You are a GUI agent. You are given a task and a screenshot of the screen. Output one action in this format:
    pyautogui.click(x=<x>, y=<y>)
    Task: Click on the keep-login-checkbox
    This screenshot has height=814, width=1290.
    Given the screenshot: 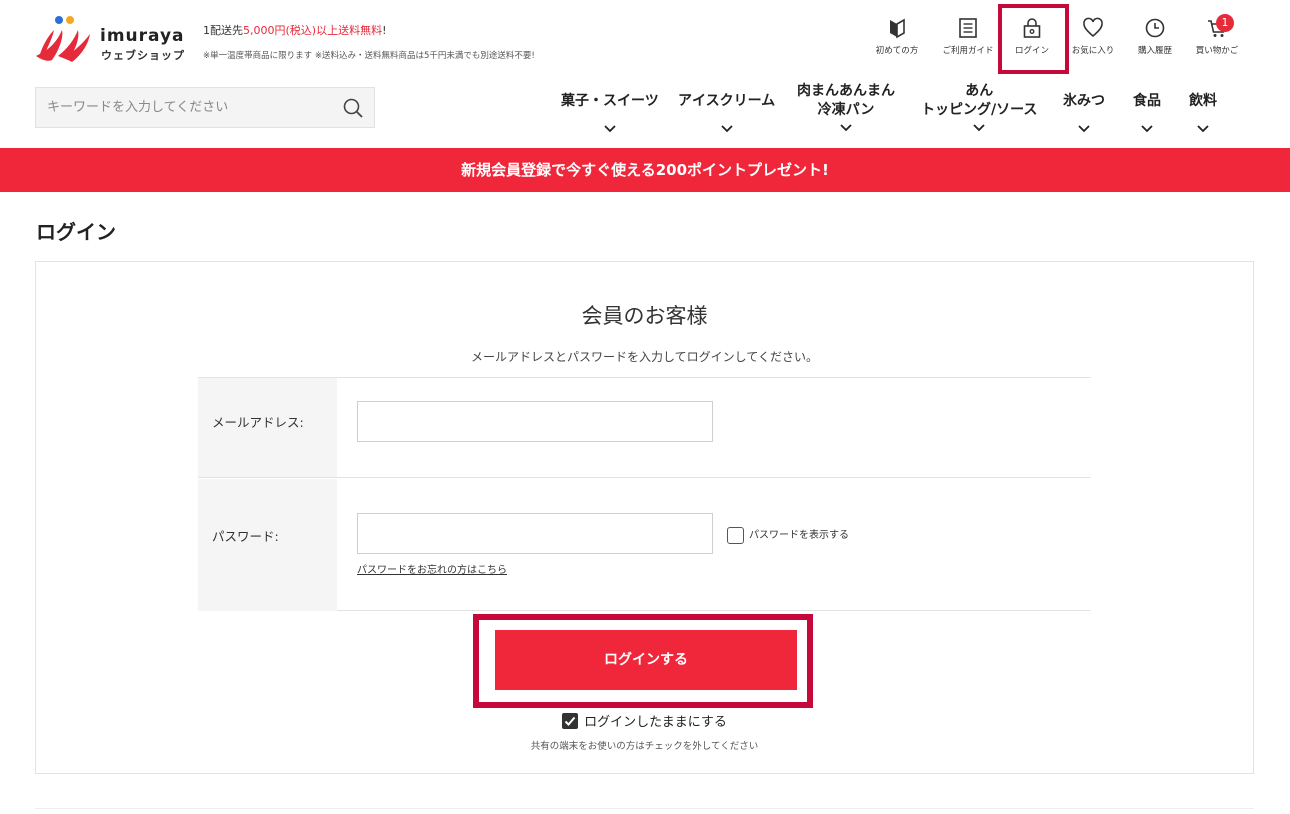 What is the action you would take?
    pyautogui.click(x=570, y=721)
    